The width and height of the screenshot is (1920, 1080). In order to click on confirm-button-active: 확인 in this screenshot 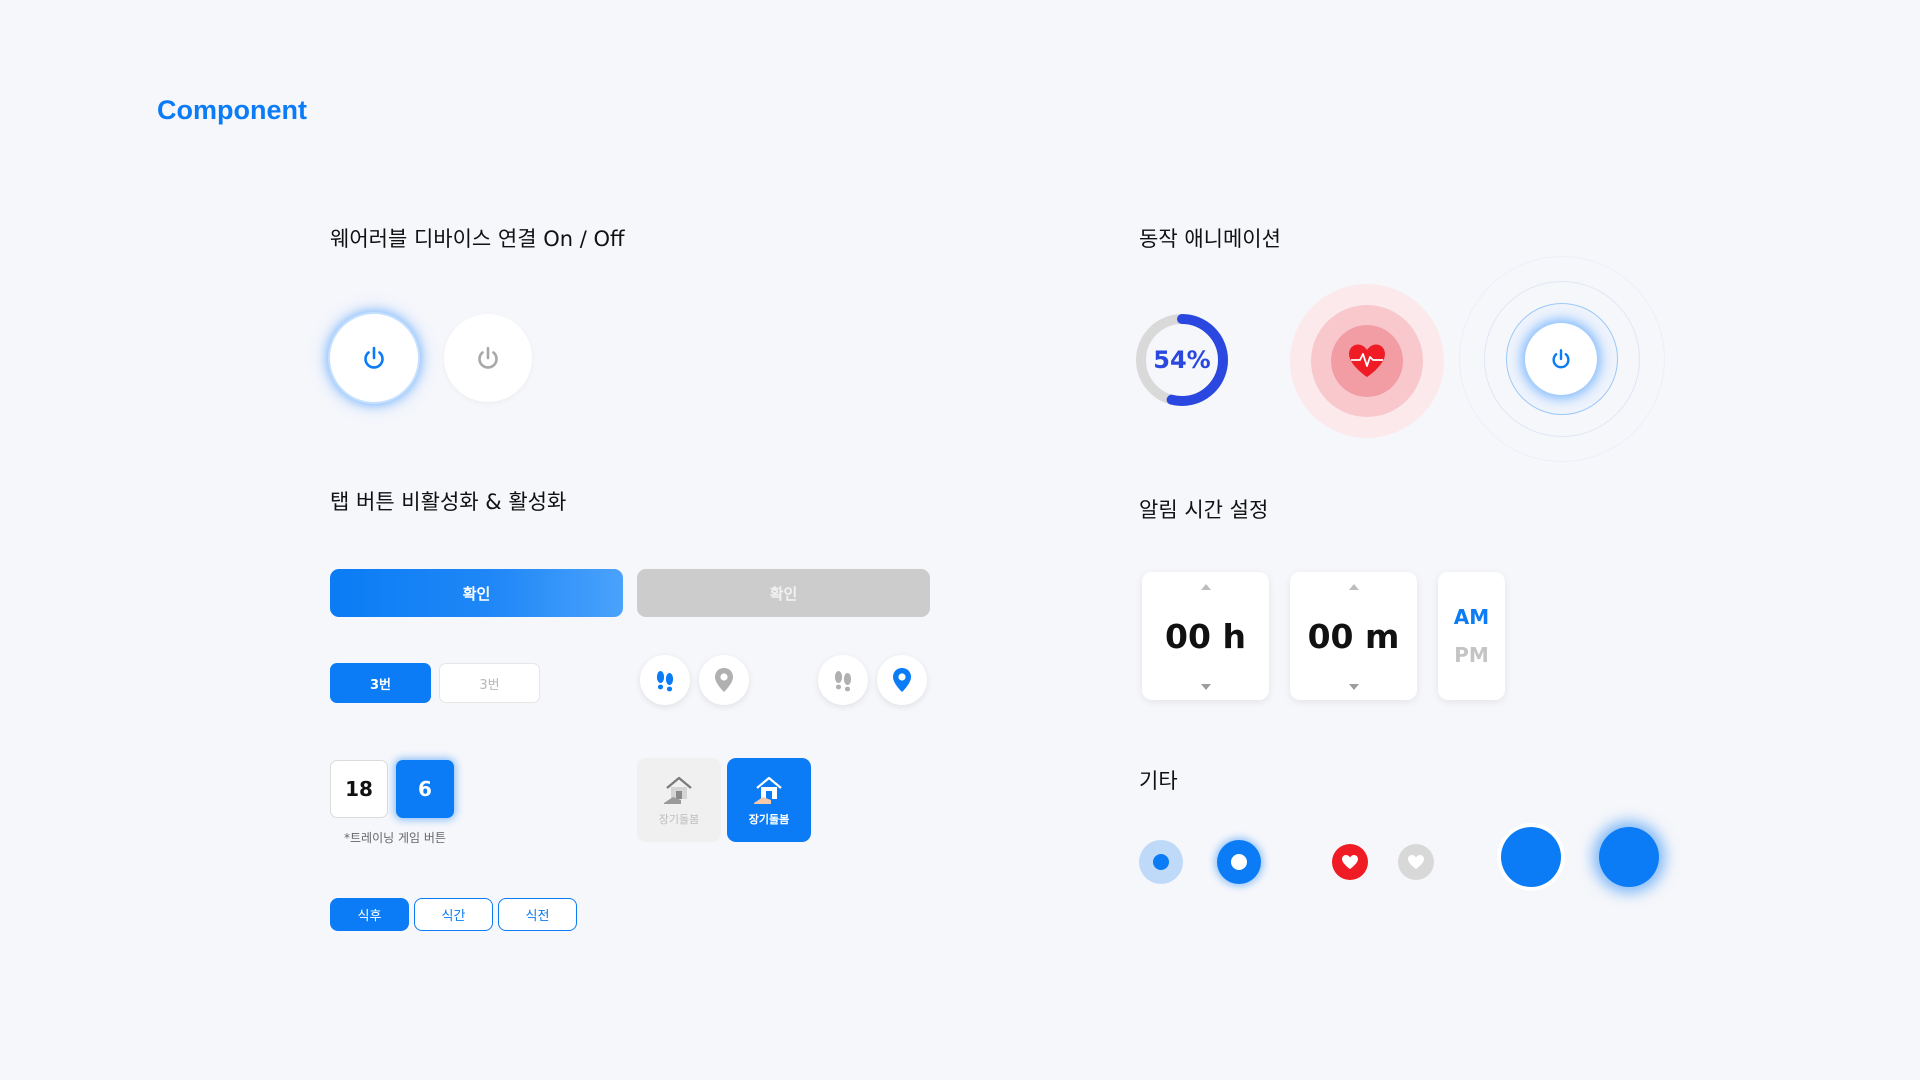, I will do `click(476, 593)`.